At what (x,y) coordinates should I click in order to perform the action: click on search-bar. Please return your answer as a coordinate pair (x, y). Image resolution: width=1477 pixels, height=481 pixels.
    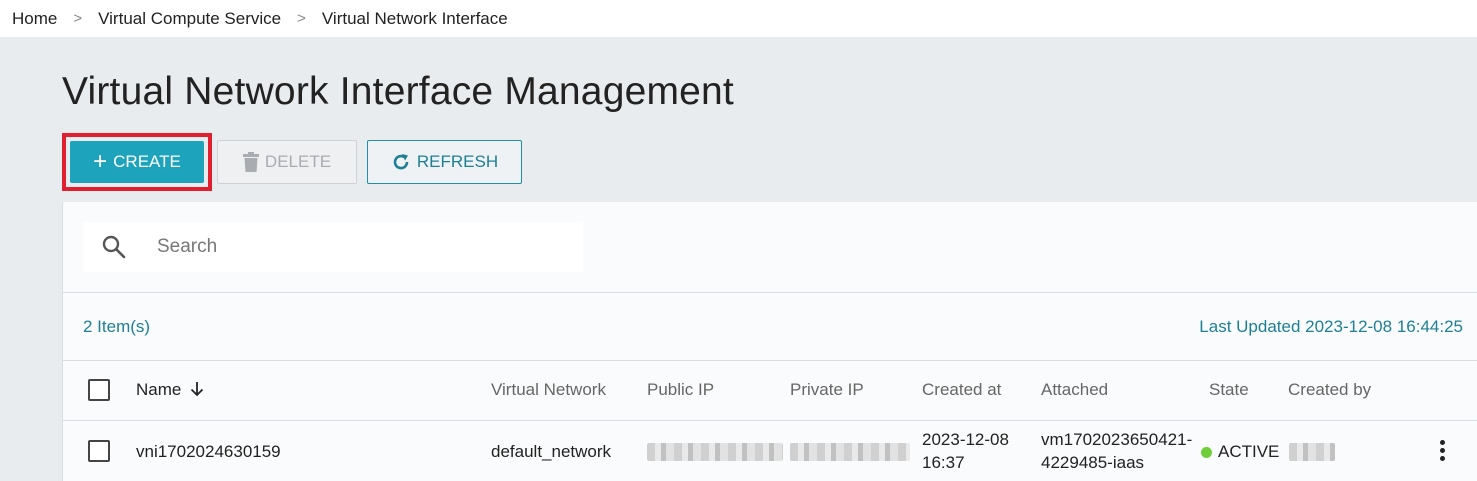
    Looking at the image, I should click on (333, 247).